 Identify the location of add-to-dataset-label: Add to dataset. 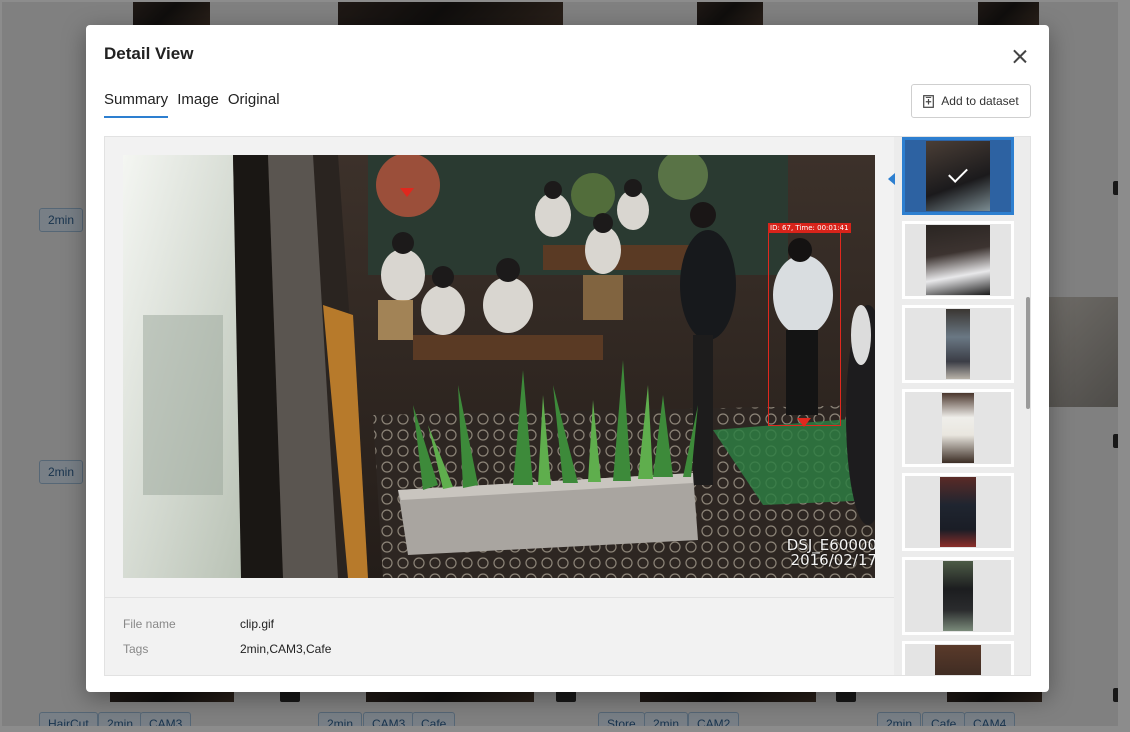
(980, 101).